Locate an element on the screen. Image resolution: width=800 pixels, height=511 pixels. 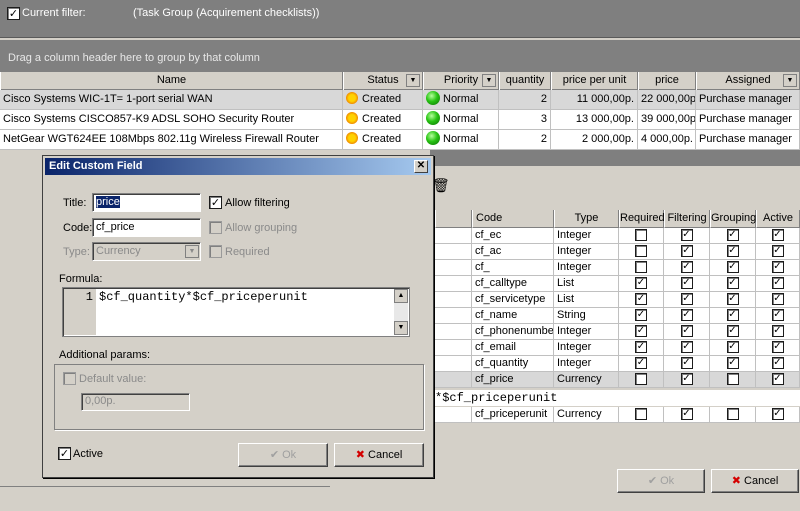
filter-checkbox: ✓ is located at coordinates (13, 13).